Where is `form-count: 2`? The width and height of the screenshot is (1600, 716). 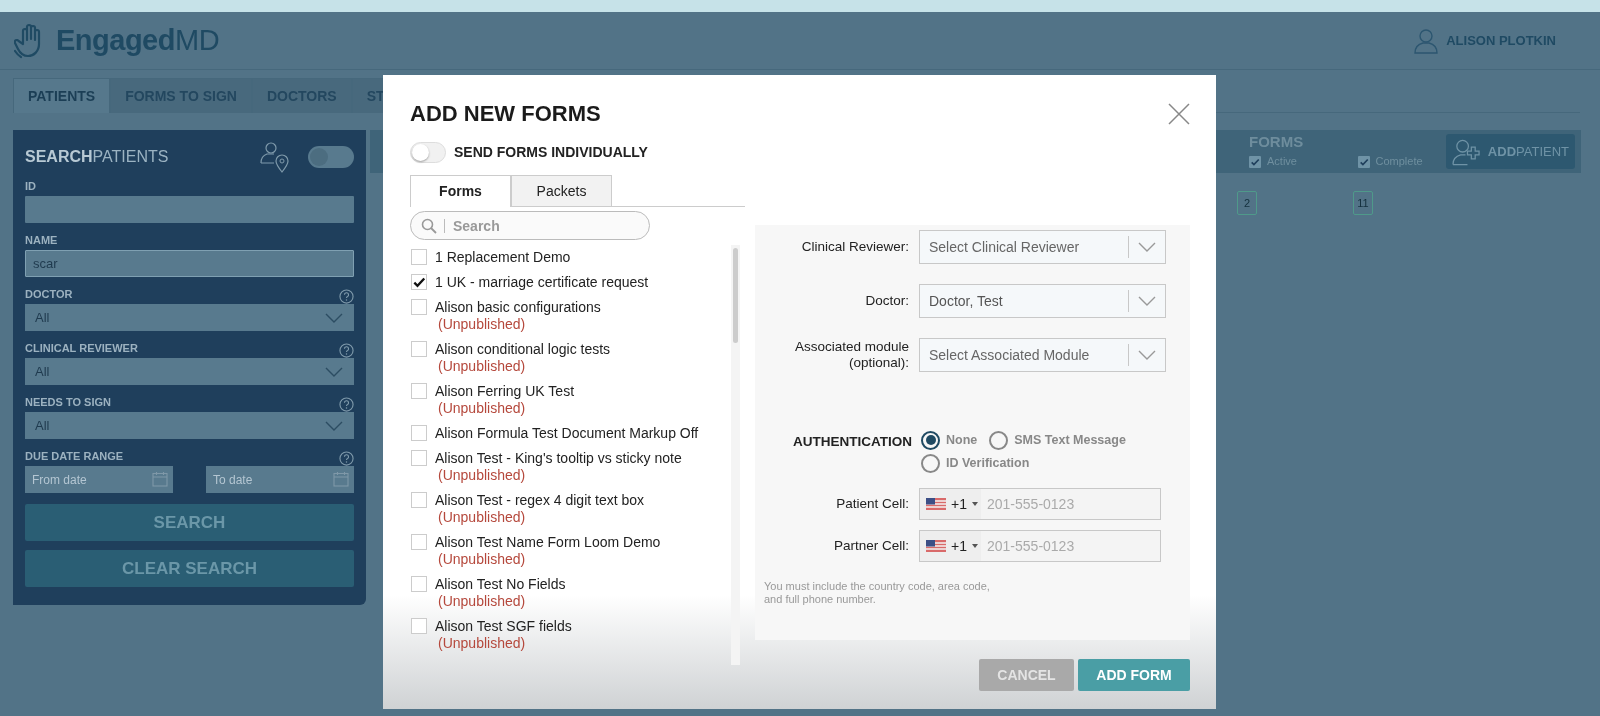
form-count: 2 is located at coordinates (1247, 203).